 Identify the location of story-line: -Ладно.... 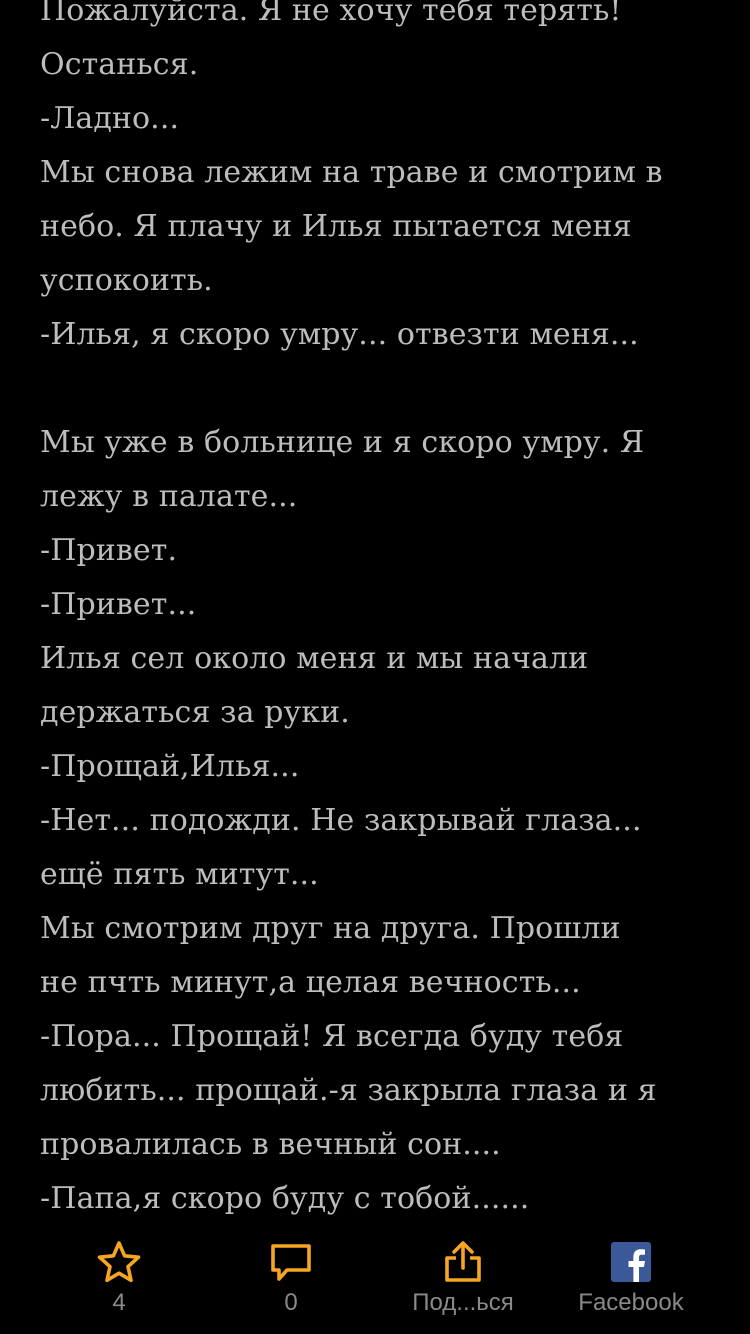
(110, 118).